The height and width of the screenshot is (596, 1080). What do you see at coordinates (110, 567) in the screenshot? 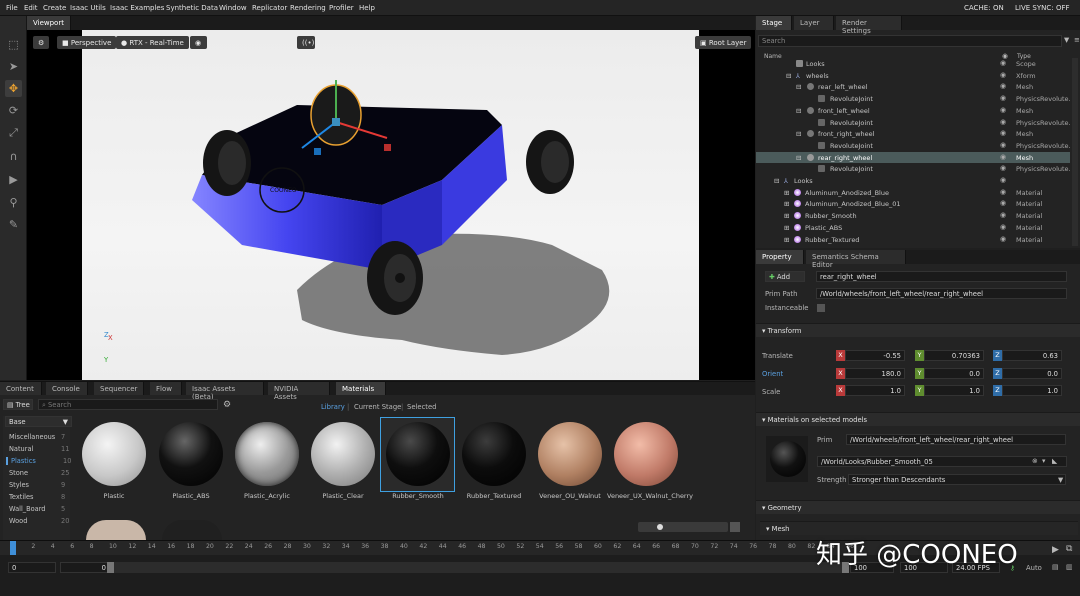
I see `range-start-handle` at bounding box center [110, 567].